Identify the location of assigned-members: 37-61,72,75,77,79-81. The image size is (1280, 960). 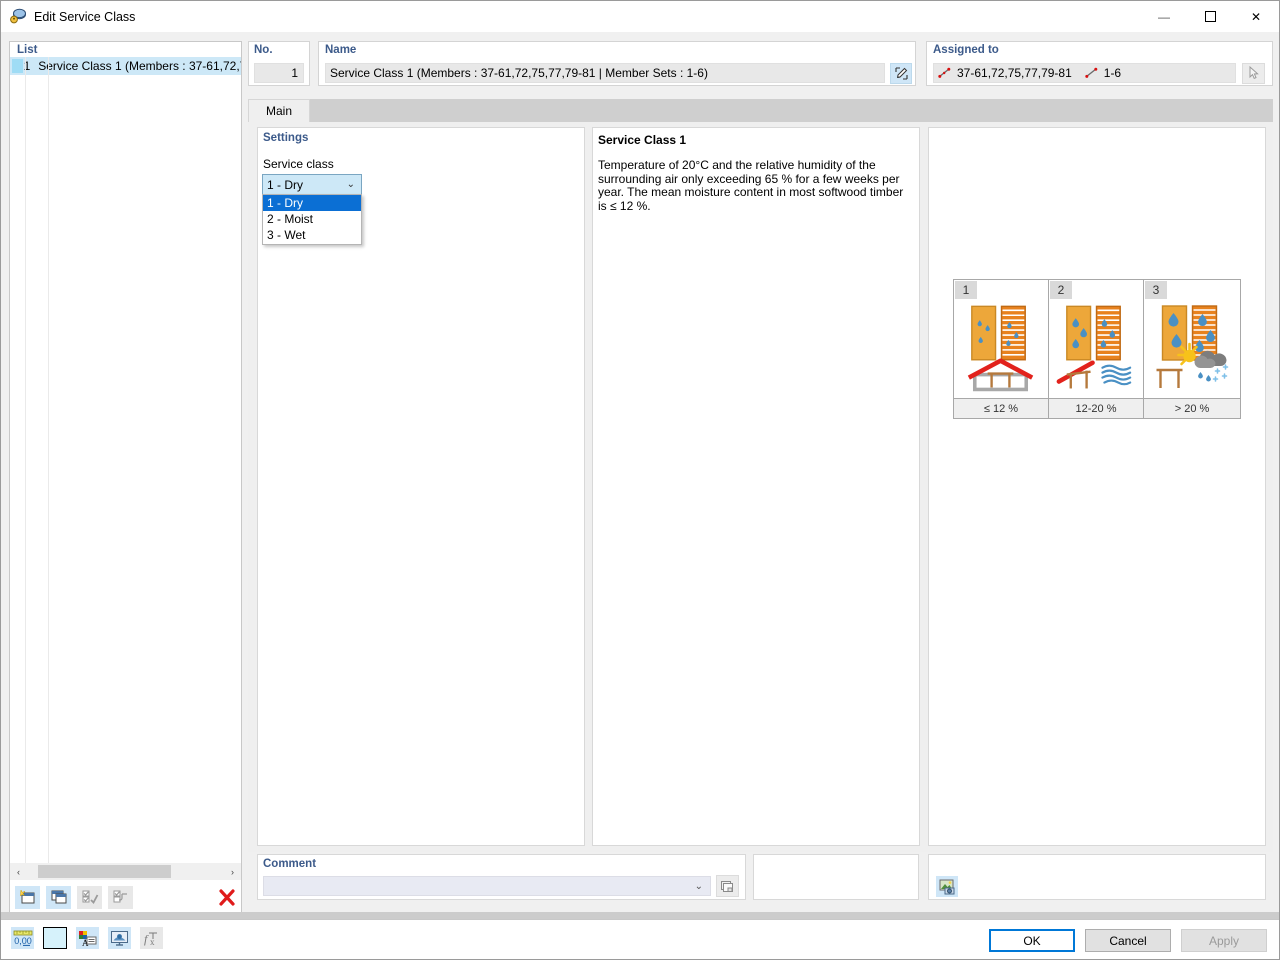
(1014, 73).